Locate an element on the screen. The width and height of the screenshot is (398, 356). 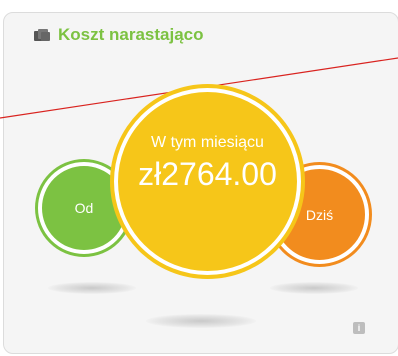
widget-header: Koszt narastająco is located at coordinates (118, 35).